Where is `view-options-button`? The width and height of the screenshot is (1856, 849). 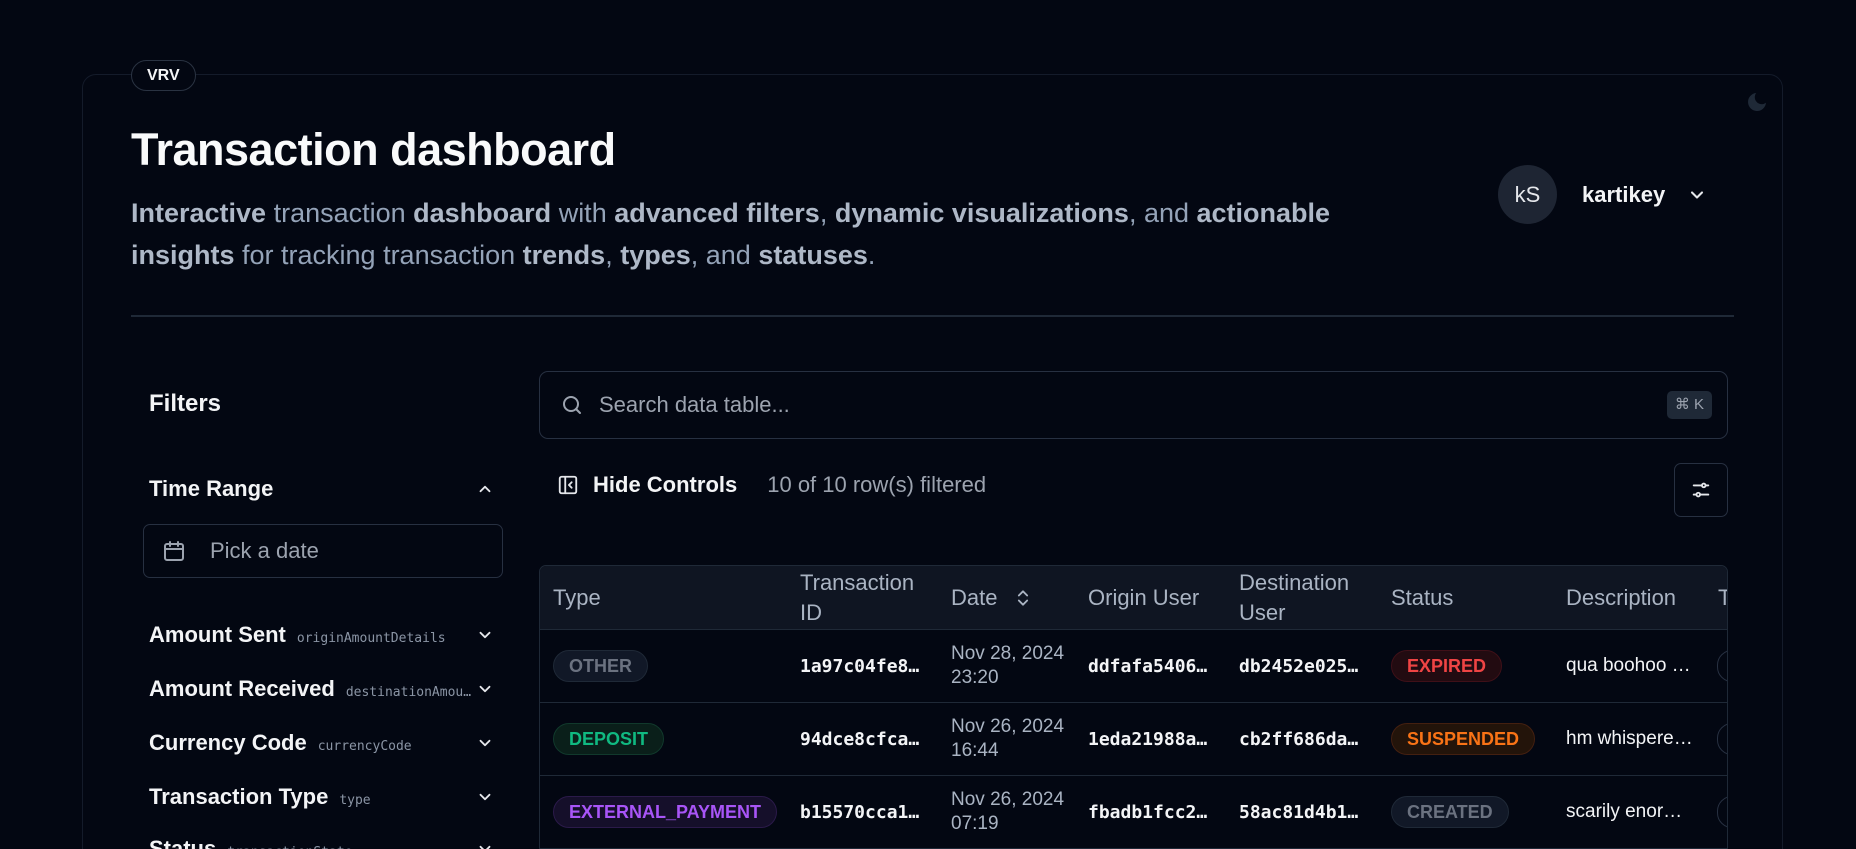
view-options-button is located at coordinates (1701, 490).